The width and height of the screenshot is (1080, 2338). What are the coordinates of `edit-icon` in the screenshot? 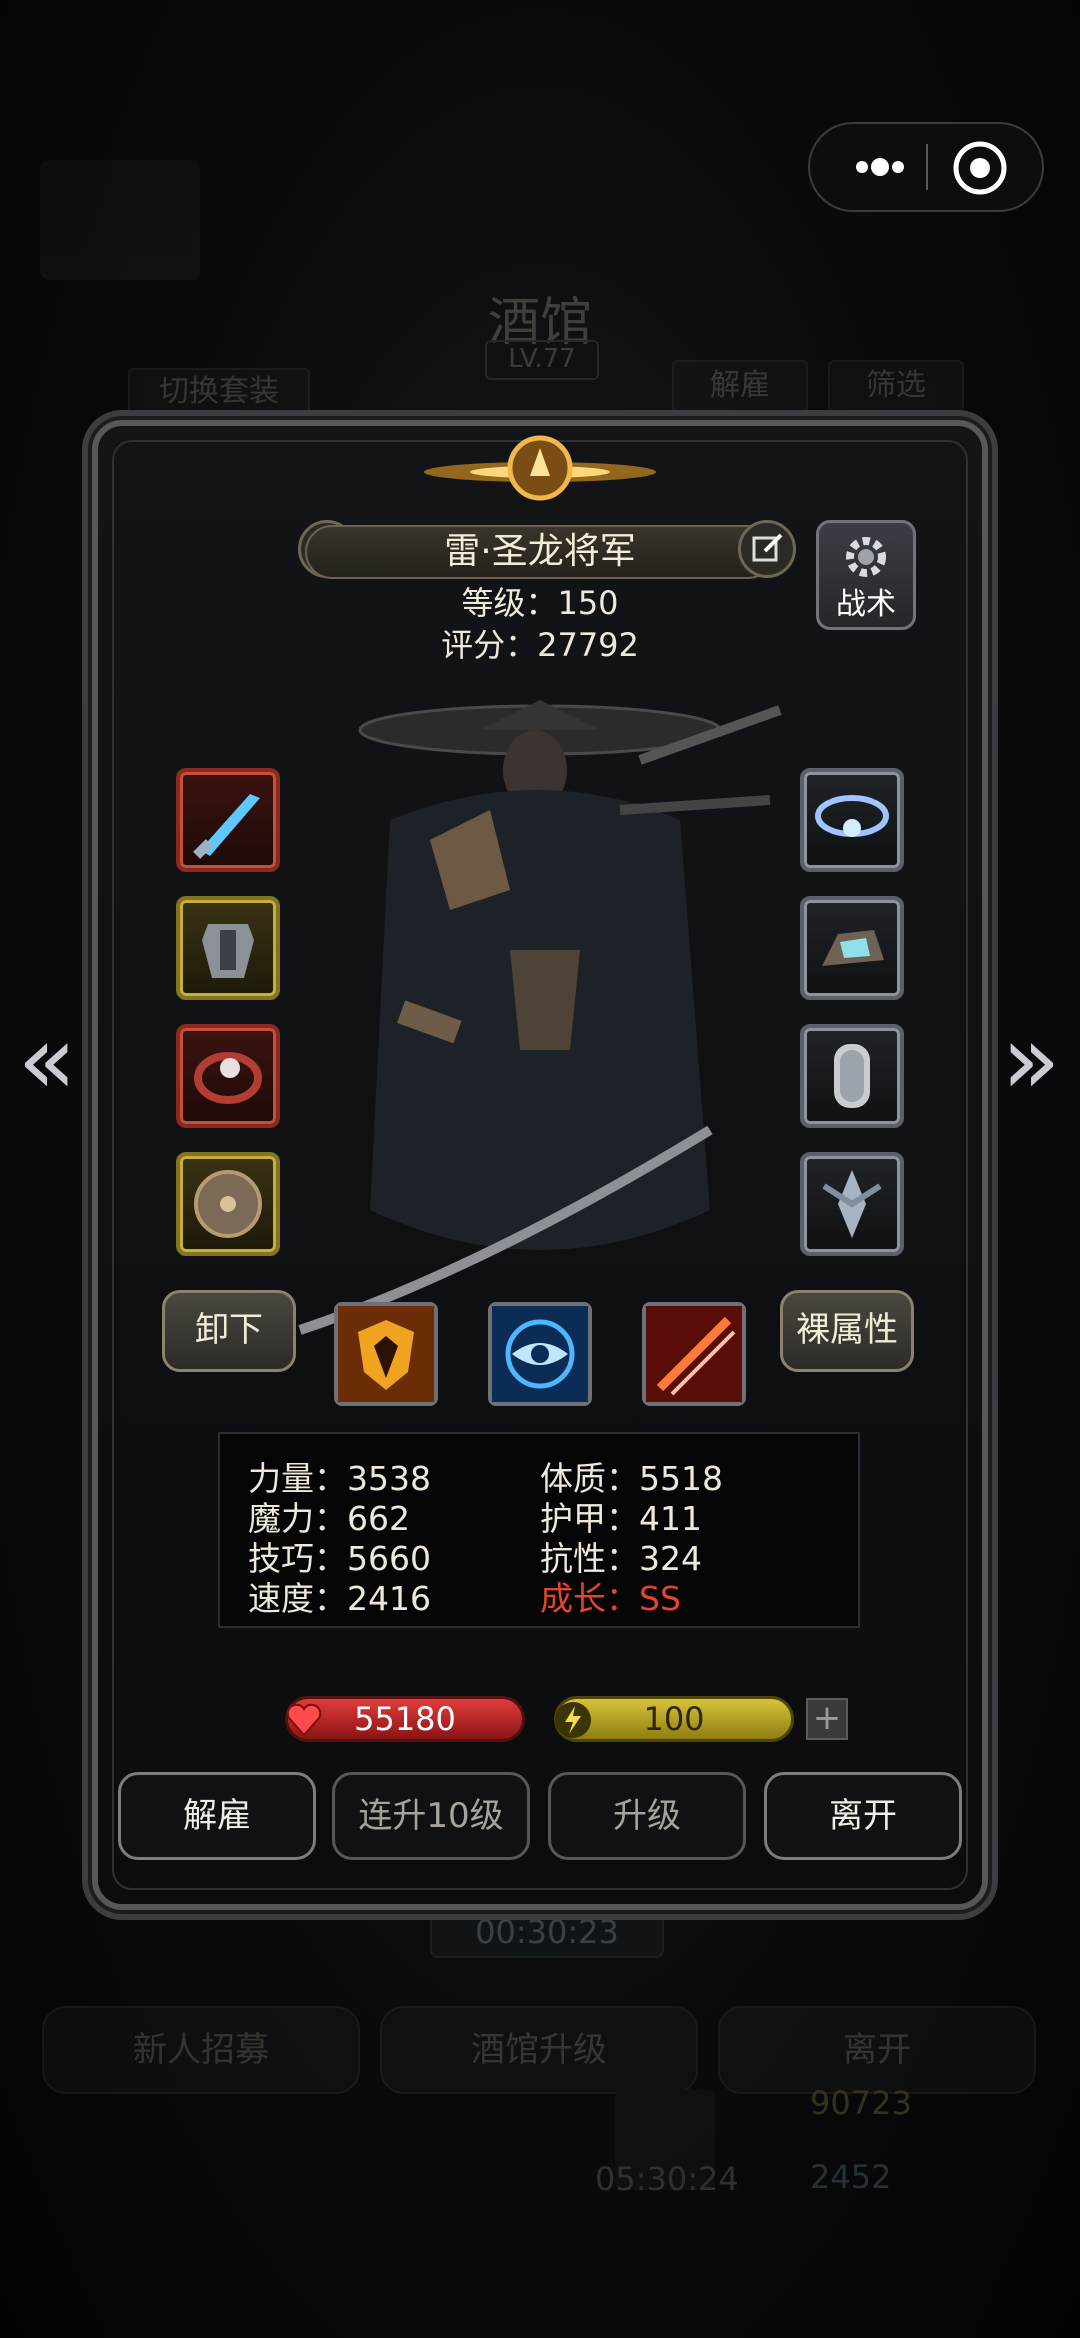 It's located at (767, 547).